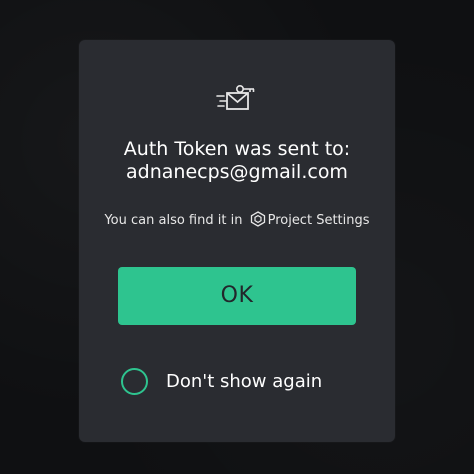  What do you see at coordinates (237, 172) in the screenshot?
I see `recipient-email: adnanecps@gmail.com` at bounding box center [237, 172].